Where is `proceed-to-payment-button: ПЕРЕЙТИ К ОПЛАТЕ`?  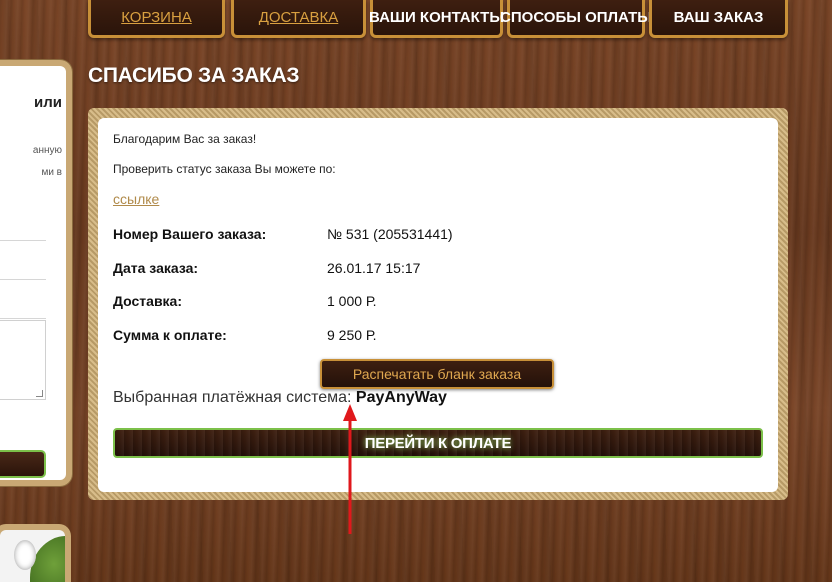 proceed-to-payment-button: ПЕРЕЙТИ К ОПЛАТЕ is located at coordinates (438, 443).